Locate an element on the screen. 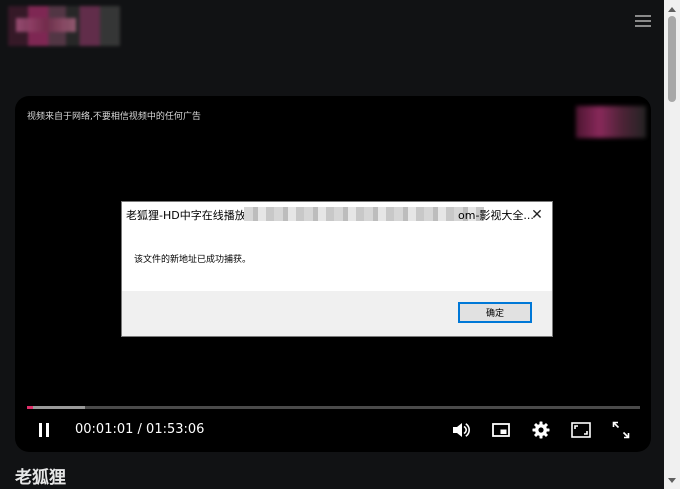 The width and height of the screenshot is (680, 489). scrollbar is located at coordinates (672, 244).